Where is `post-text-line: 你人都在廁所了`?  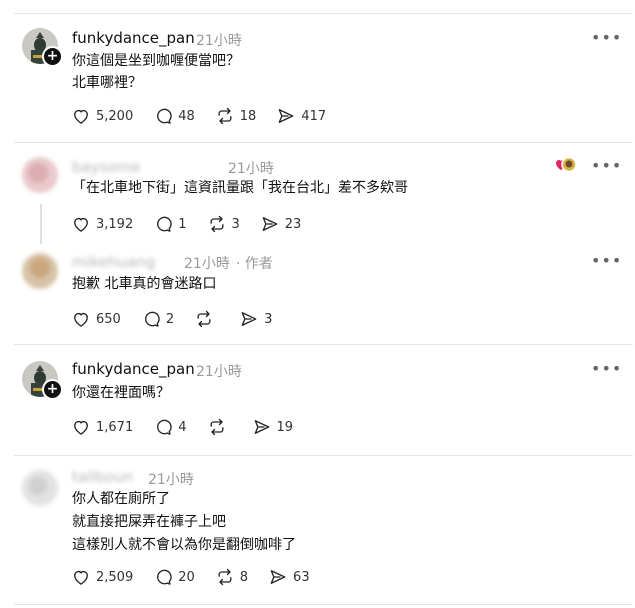 post-text-line: 你人都在廁所了 is located at coordinates (121, 499).